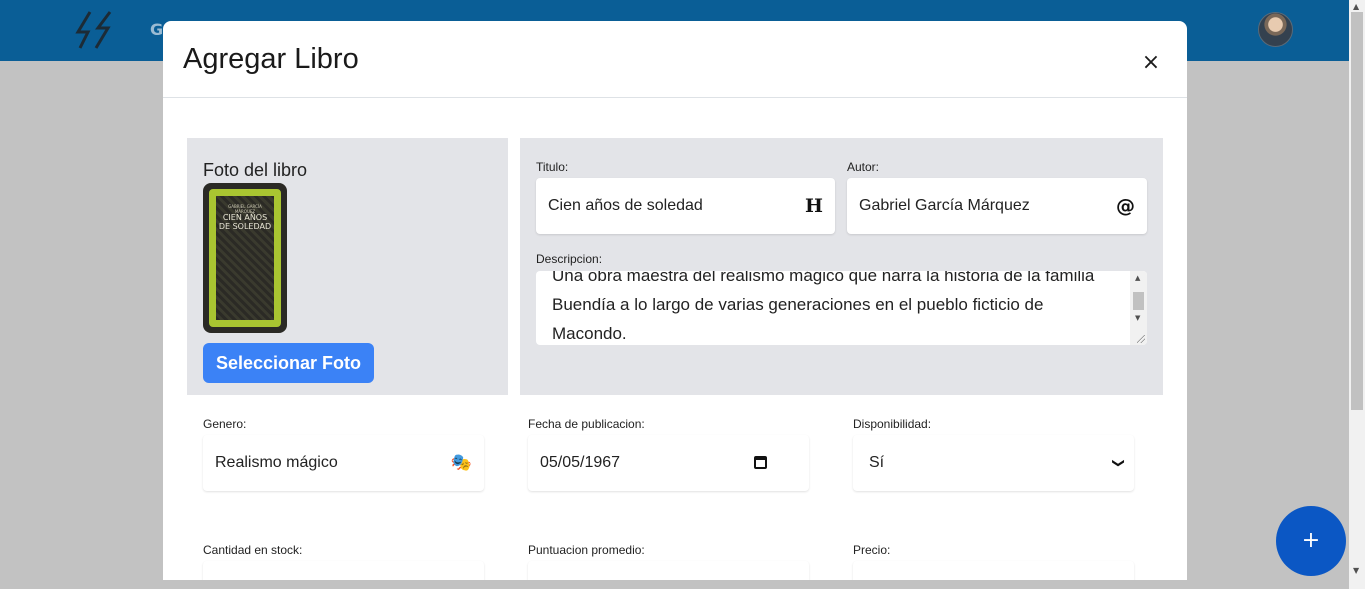 This screenshot has width=1365, height=589. I want to click on description-label: Descripcion:, so click(569, 259).